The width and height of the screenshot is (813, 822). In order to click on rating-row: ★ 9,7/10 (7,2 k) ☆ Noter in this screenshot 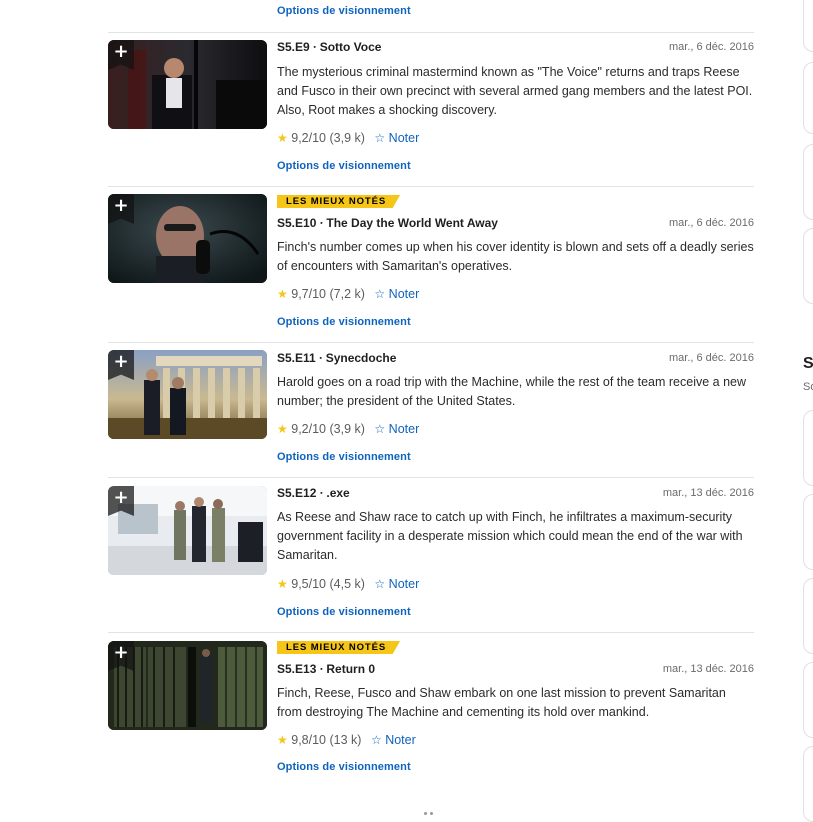, I will do `click(348, 295)`.